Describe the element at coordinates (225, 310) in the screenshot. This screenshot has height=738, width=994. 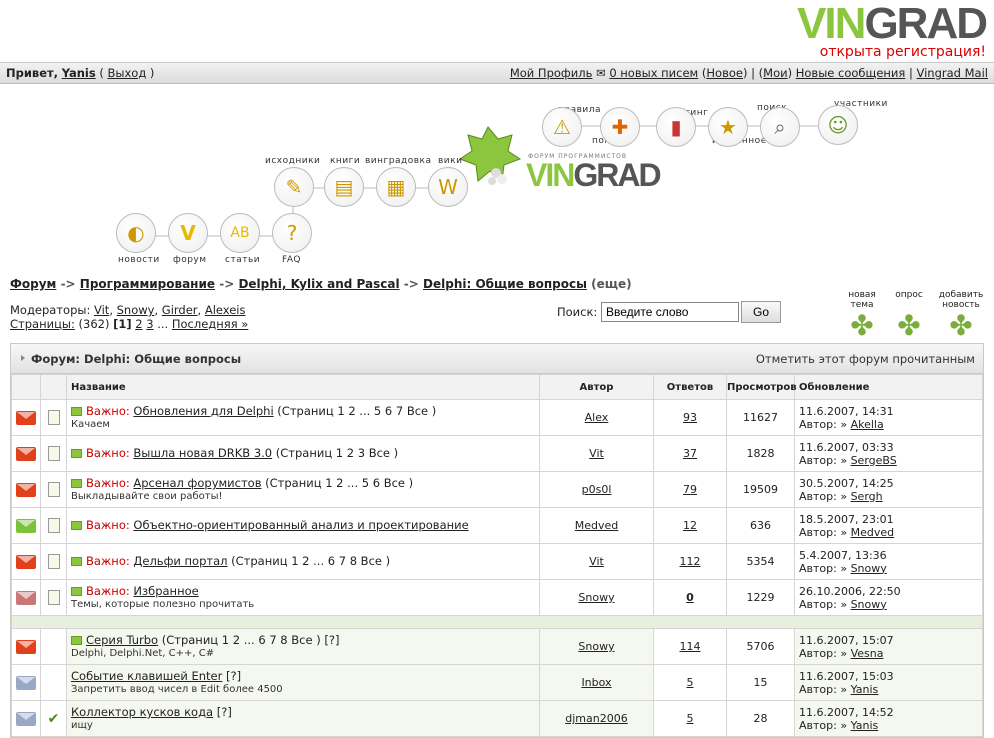
I see `moderator-link: Alexeis` at that location.